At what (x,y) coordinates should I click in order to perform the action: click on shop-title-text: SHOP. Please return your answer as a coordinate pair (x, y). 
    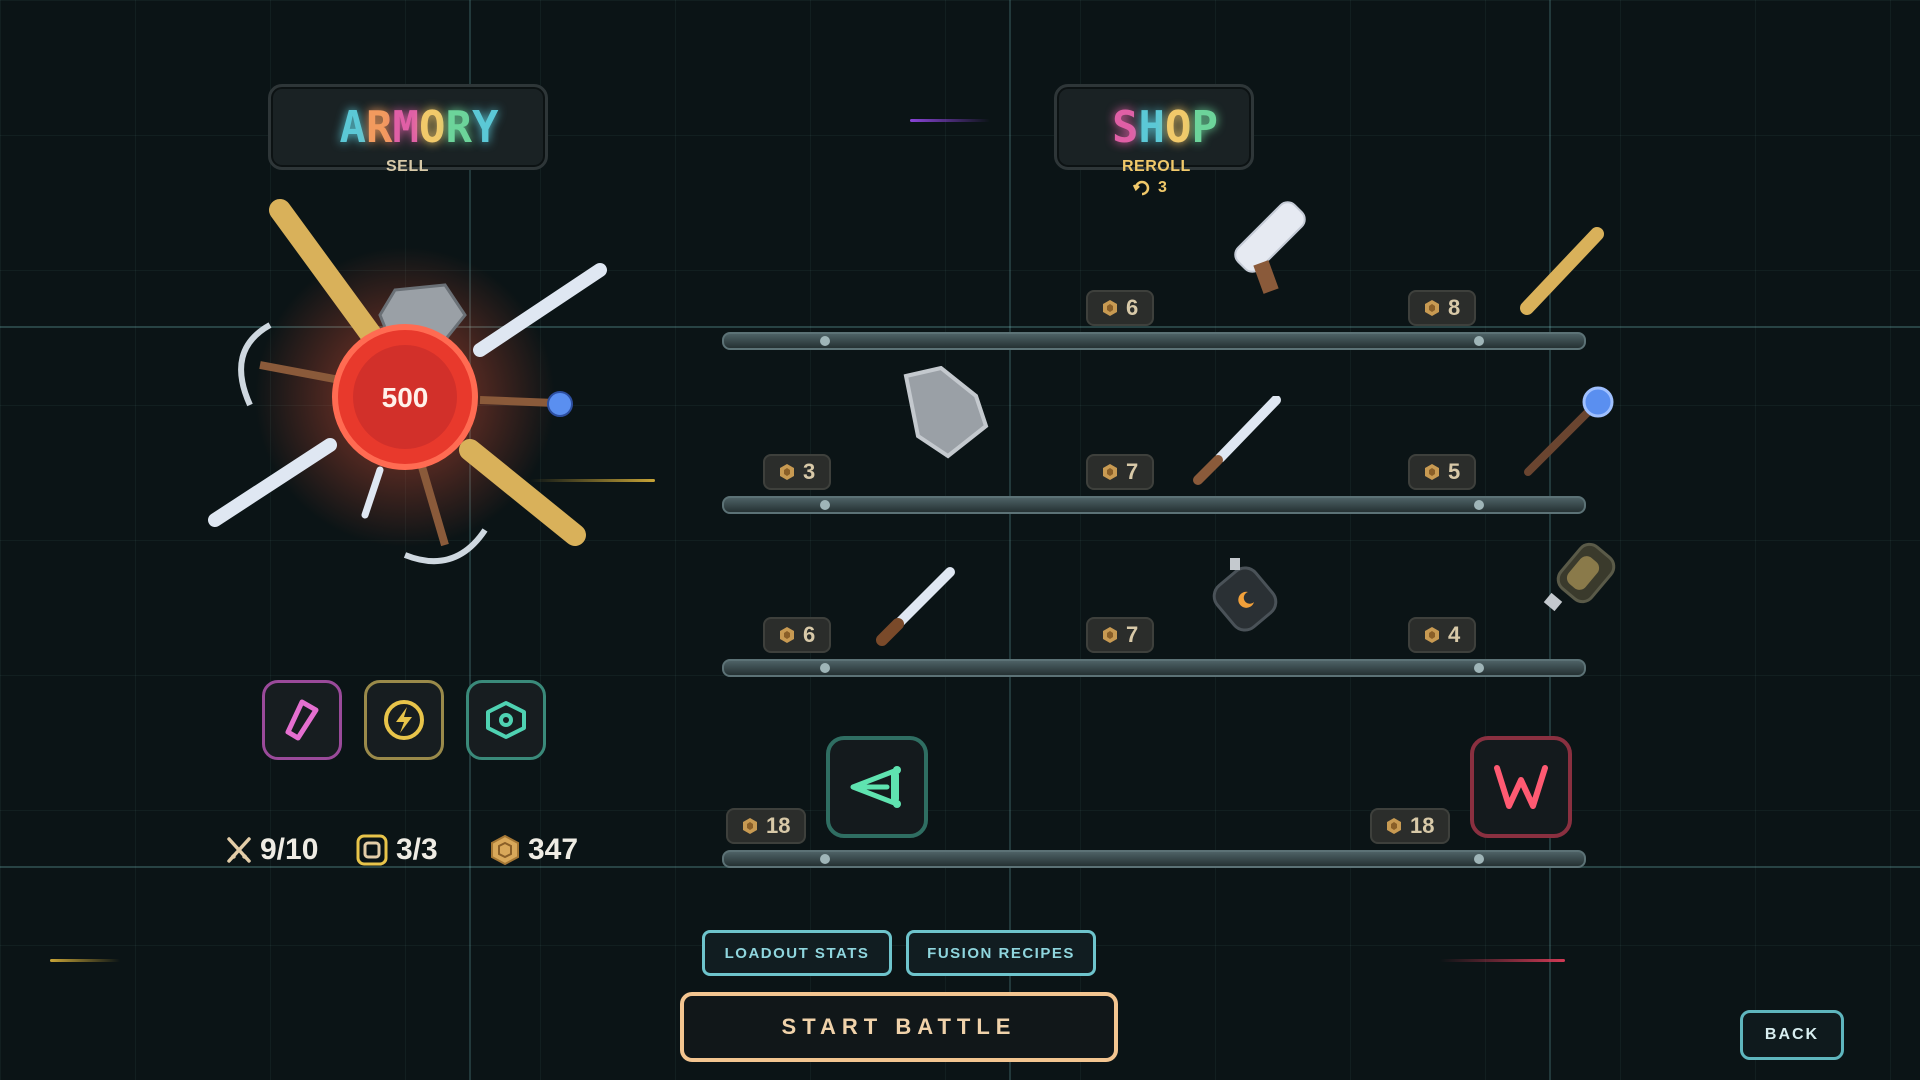
    Looking at the image, I should click on (1165, 127).